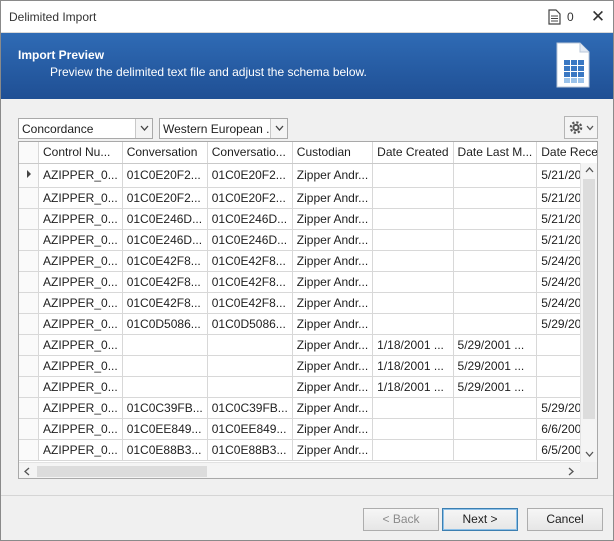 The height and width of the screenshot is (541, 614). What do you see at coordinates (598, 17) in the screenshot?
I see `close-icon: ✕` at bounding box center [598, 17].